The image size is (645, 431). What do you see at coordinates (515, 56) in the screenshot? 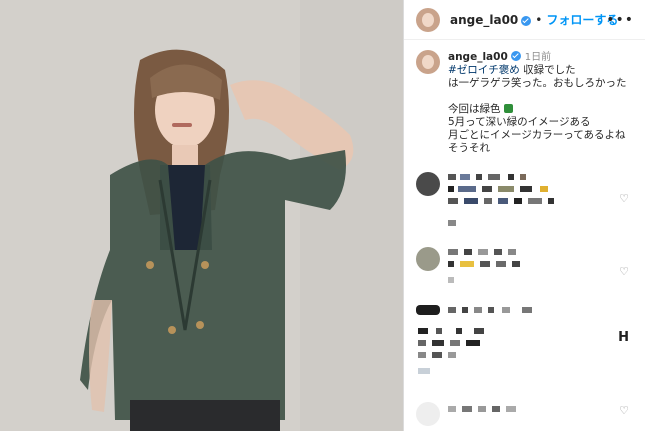
I see `caption-verified-icon` at bounding box center [515, 56].